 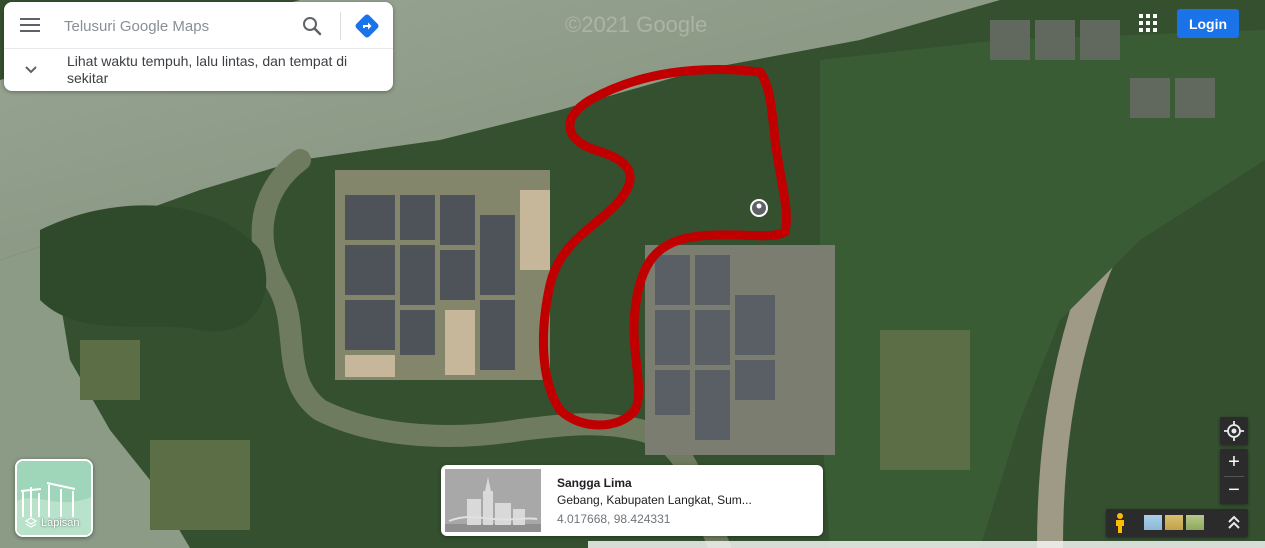 I want to click on search-input, so click(x=178, y=26).